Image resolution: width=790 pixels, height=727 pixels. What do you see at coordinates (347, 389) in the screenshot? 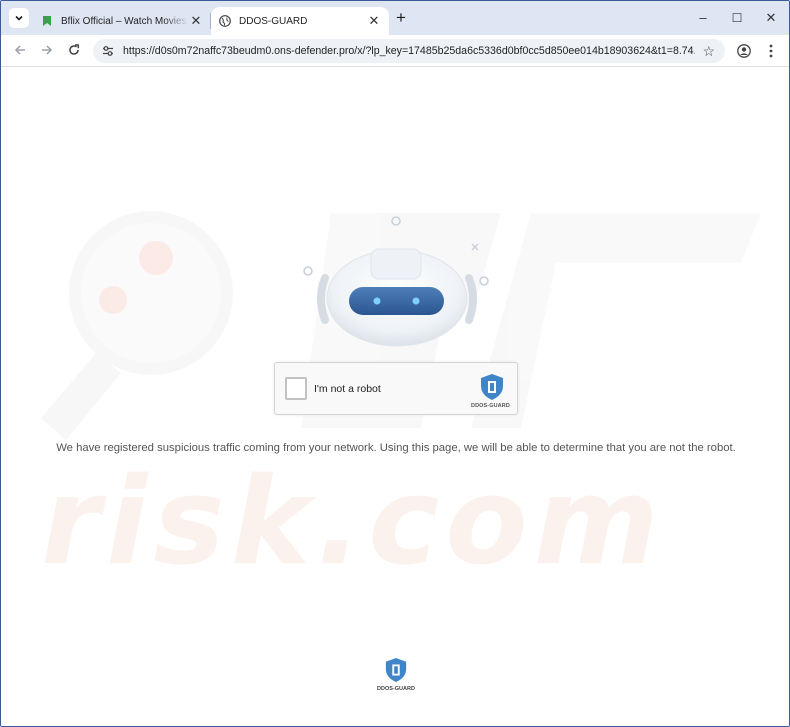
I see `captcha-label: I'm not a robot` at bounding box center [347, 389].